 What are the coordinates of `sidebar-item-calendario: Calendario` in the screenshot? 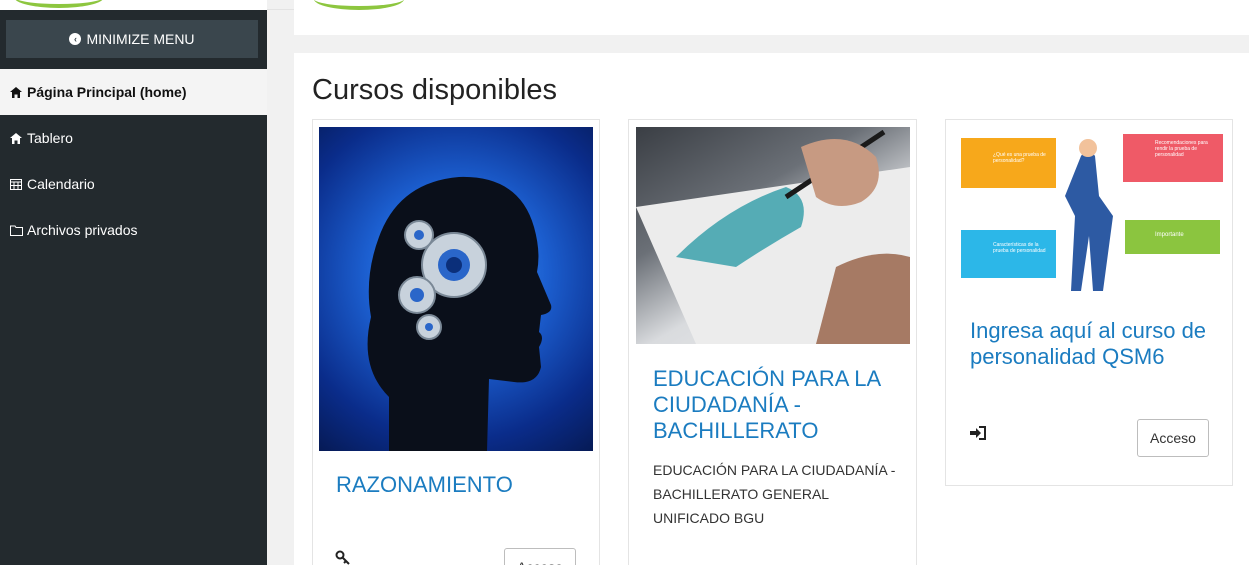 It's located at (133, 184).